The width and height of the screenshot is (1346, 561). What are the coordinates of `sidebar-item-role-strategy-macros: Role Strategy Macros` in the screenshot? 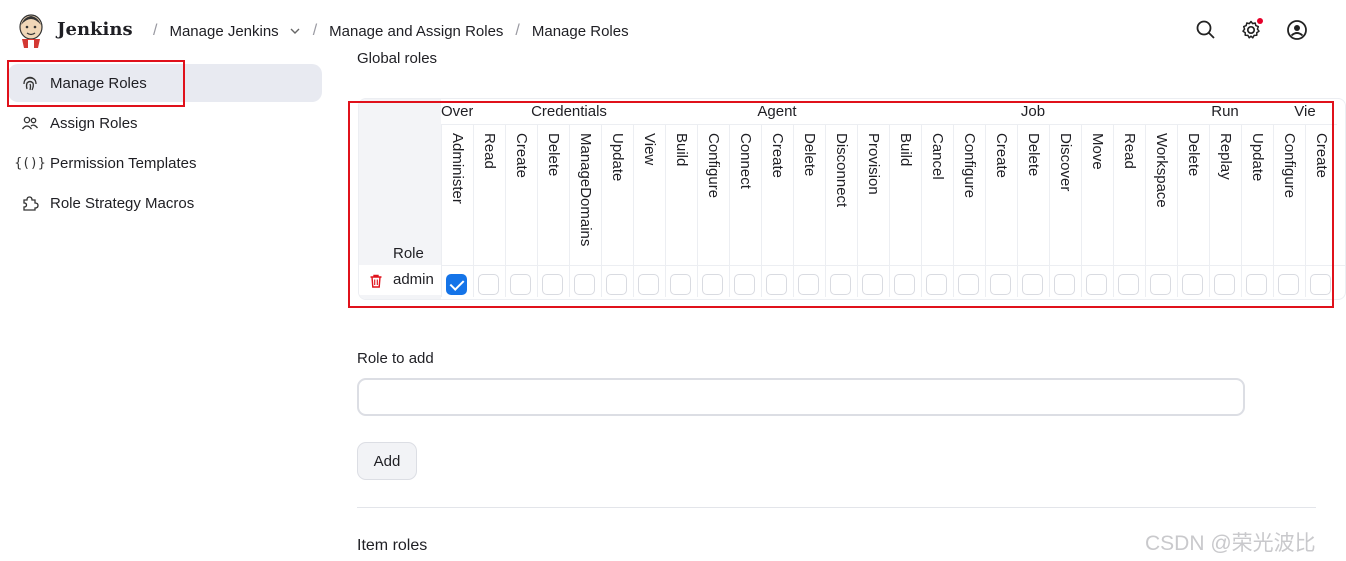 It's located at (165, 203).